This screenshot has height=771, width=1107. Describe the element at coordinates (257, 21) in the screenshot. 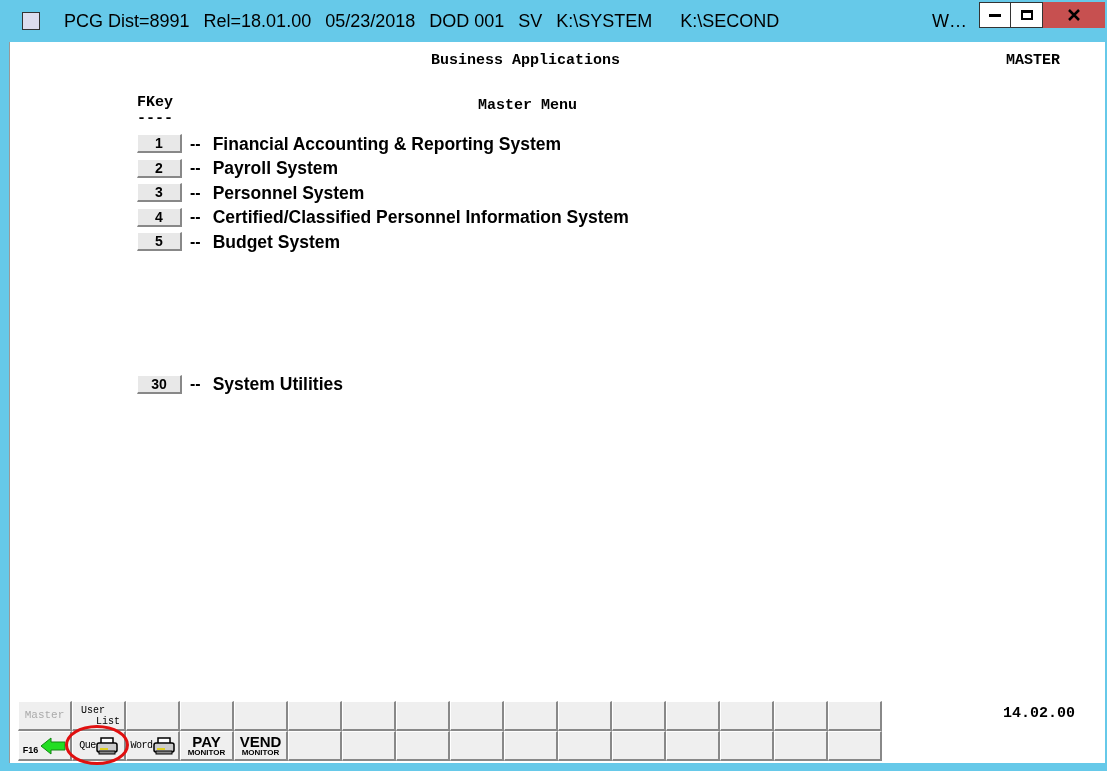

I see `window-title: Rel=18.01.00` at that location.